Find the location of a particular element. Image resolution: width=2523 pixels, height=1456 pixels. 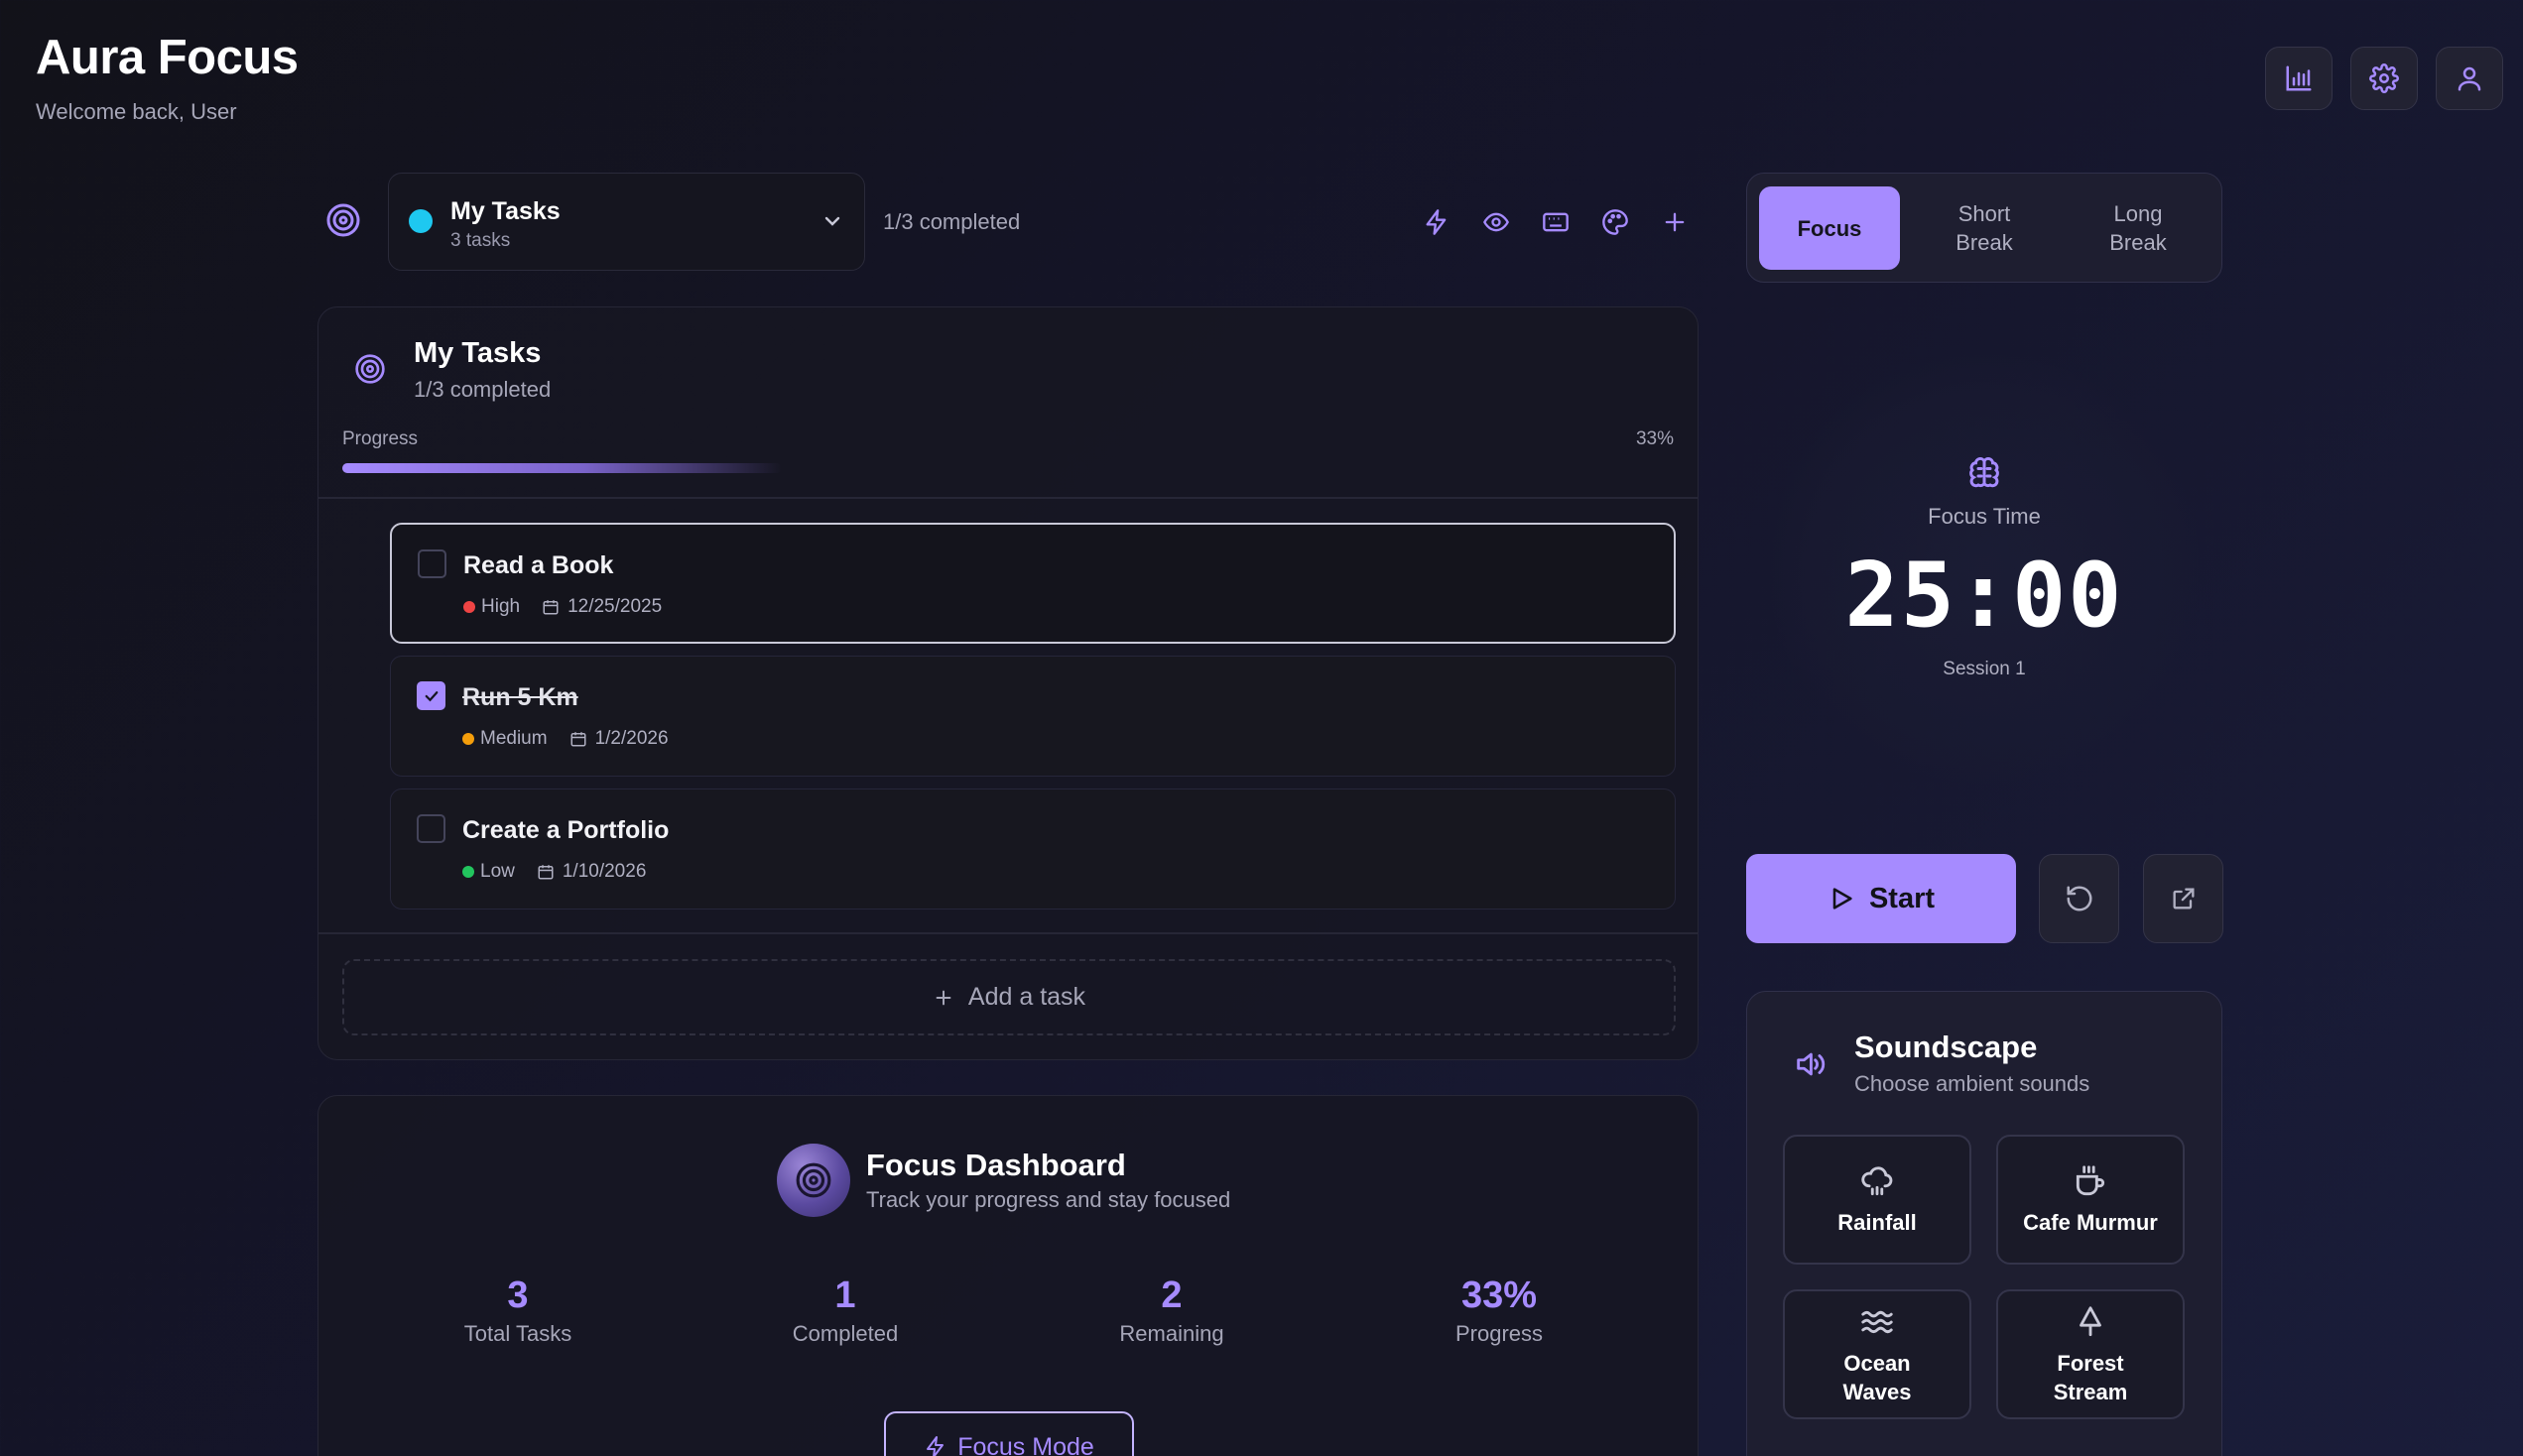

stat-label: Completed is located at coordinates (845, 1333).